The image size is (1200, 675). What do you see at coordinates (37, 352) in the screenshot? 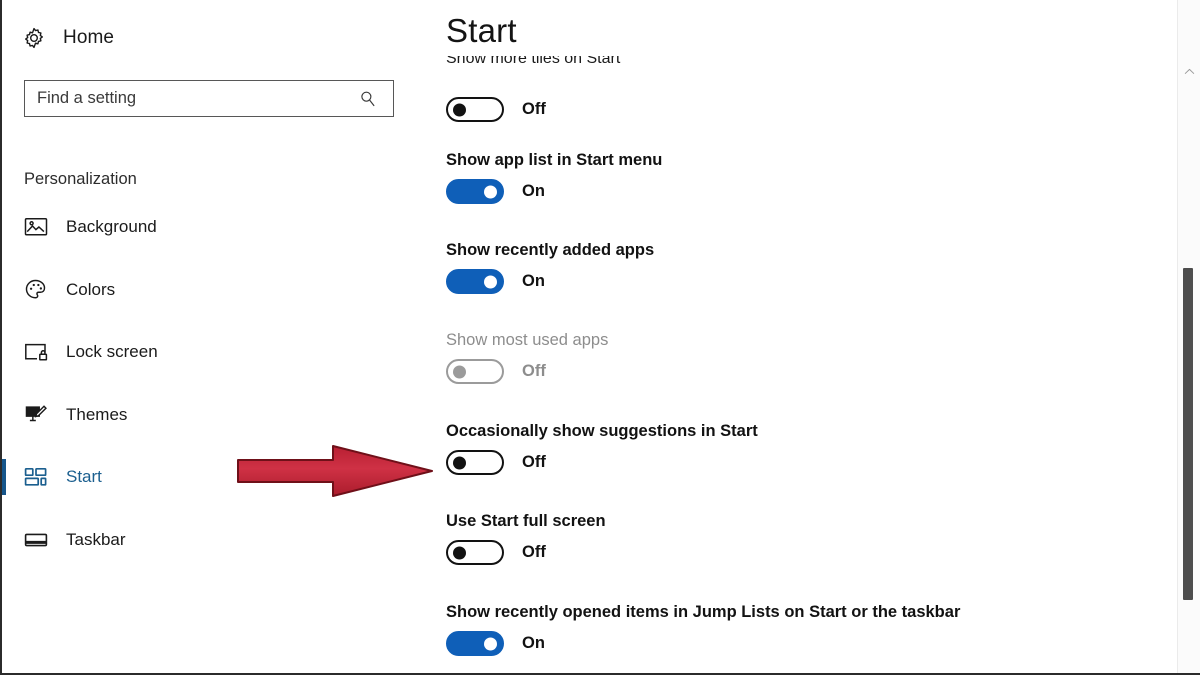
I see `lock-screen-icon` at bounding box center [37, 352].